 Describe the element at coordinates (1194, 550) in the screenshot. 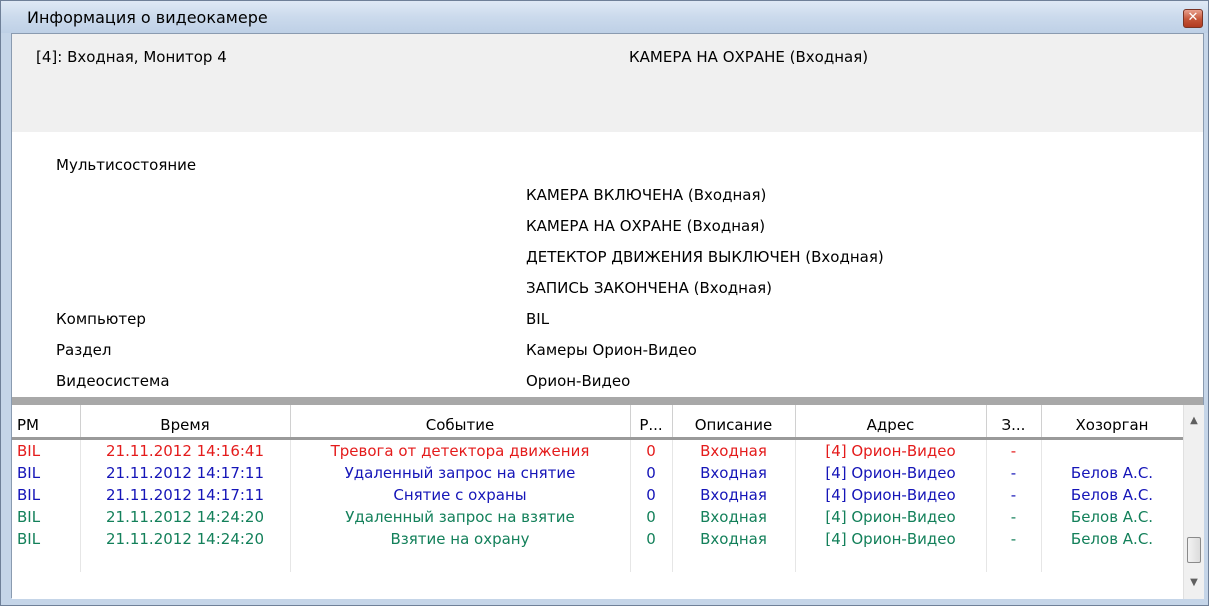

I see `scrollbar-thumb` at that location.